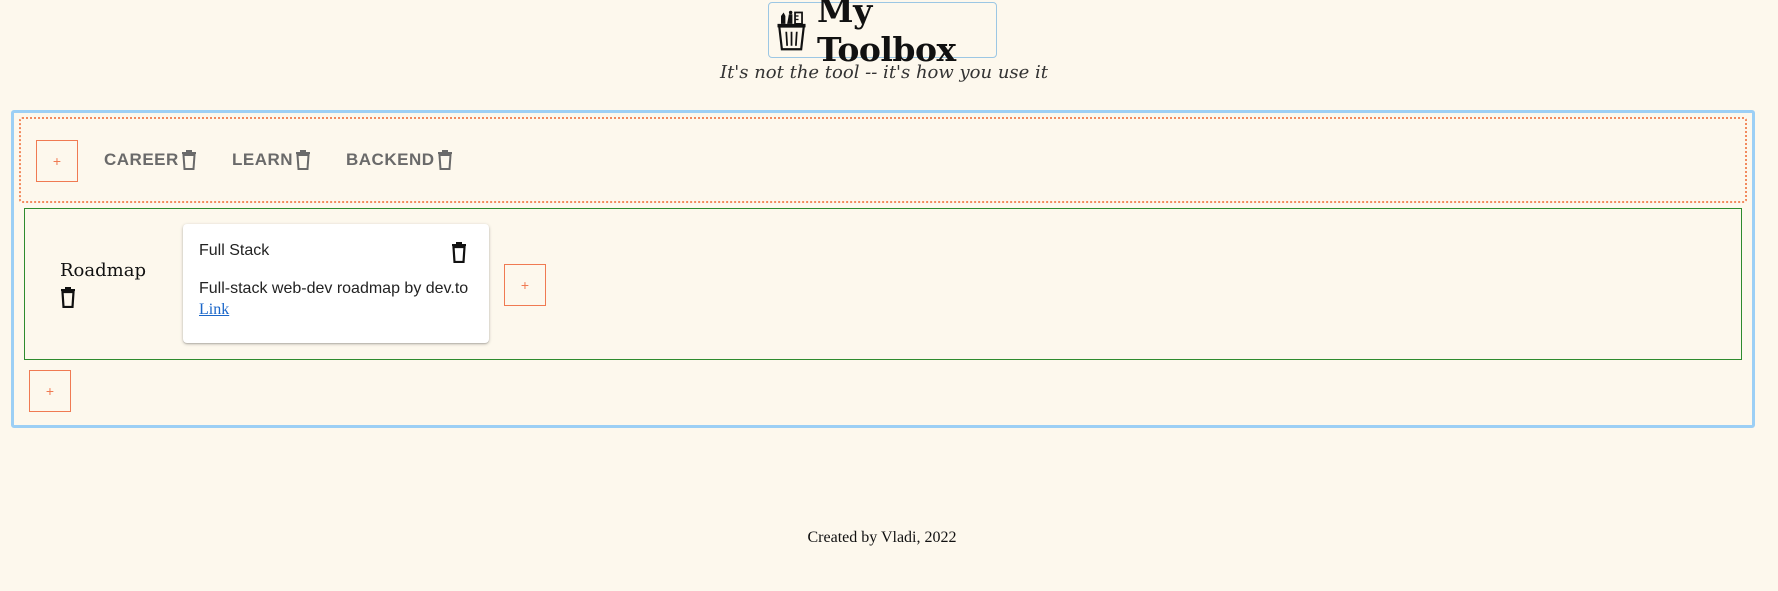 The width and height of the screenshot is (1778, 591). Describe the element at coordinates (390, 159) in the screenshot. I see `tab-label: BACKEND` at that location.